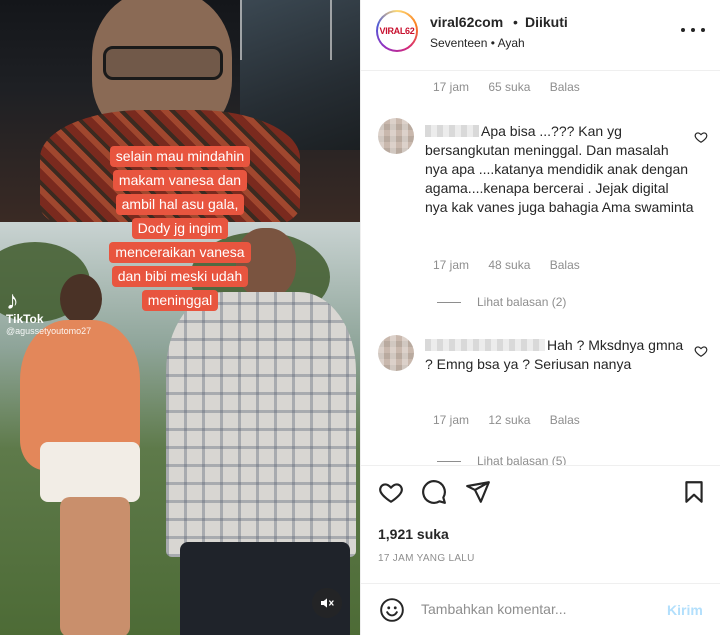  I want to click on profile-avatar: VIRAL62, so click(397, 31).